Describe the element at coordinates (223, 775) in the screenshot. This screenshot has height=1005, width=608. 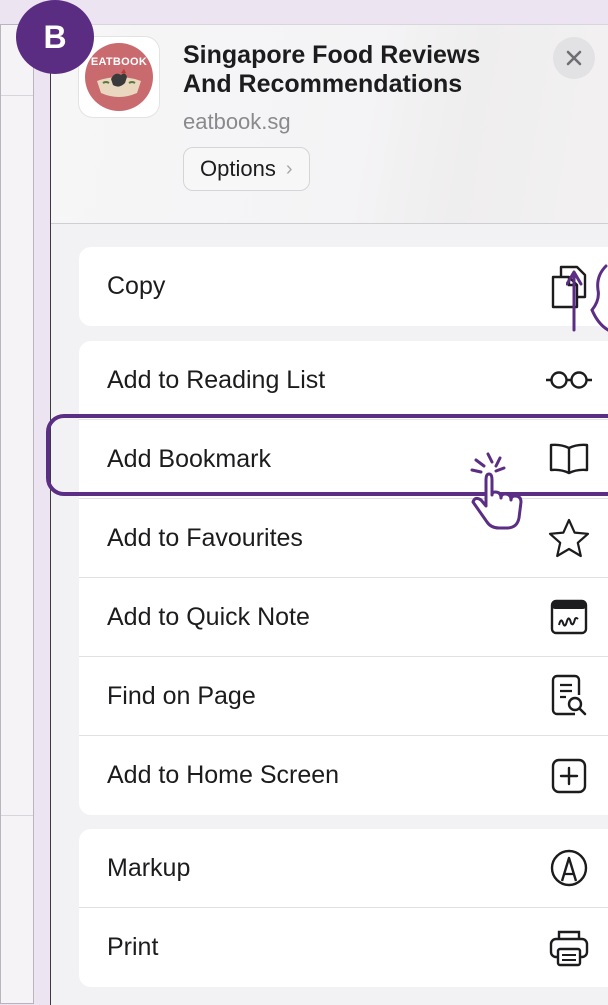
I see `action-label: Add to Home Screen` at that location.